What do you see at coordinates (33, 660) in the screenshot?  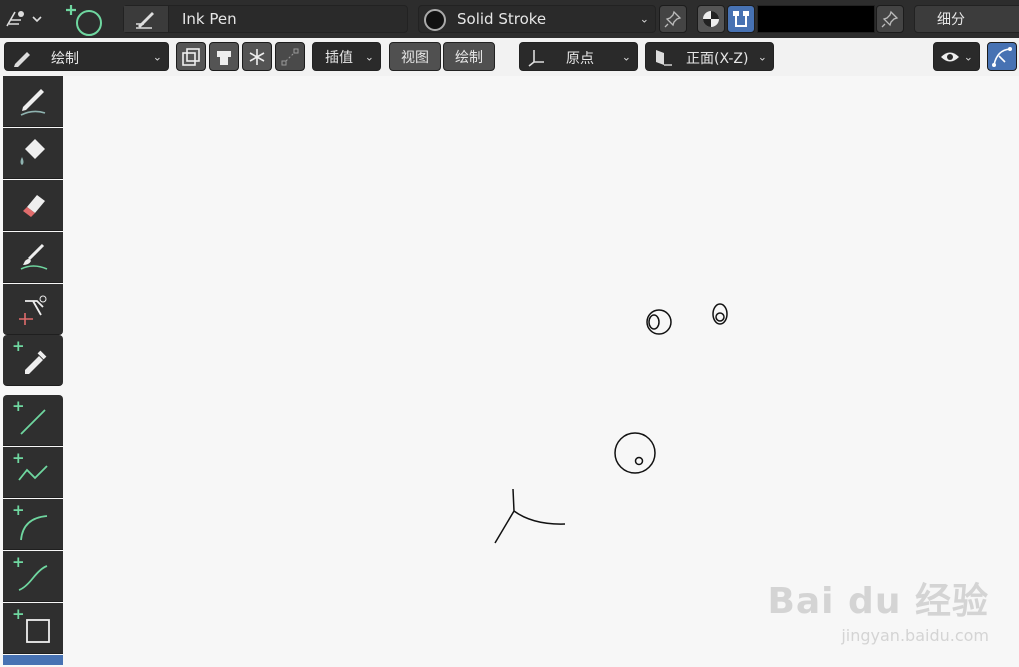 I see `circle-tool-active` at bounding box center [33, 660].